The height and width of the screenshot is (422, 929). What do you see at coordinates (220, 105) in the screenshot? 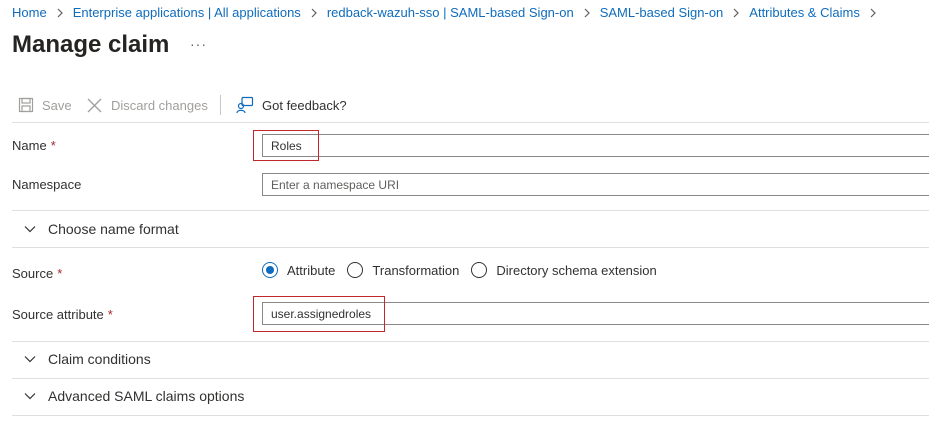
I see `toolbar-divider` at bounding box center [220, 105].